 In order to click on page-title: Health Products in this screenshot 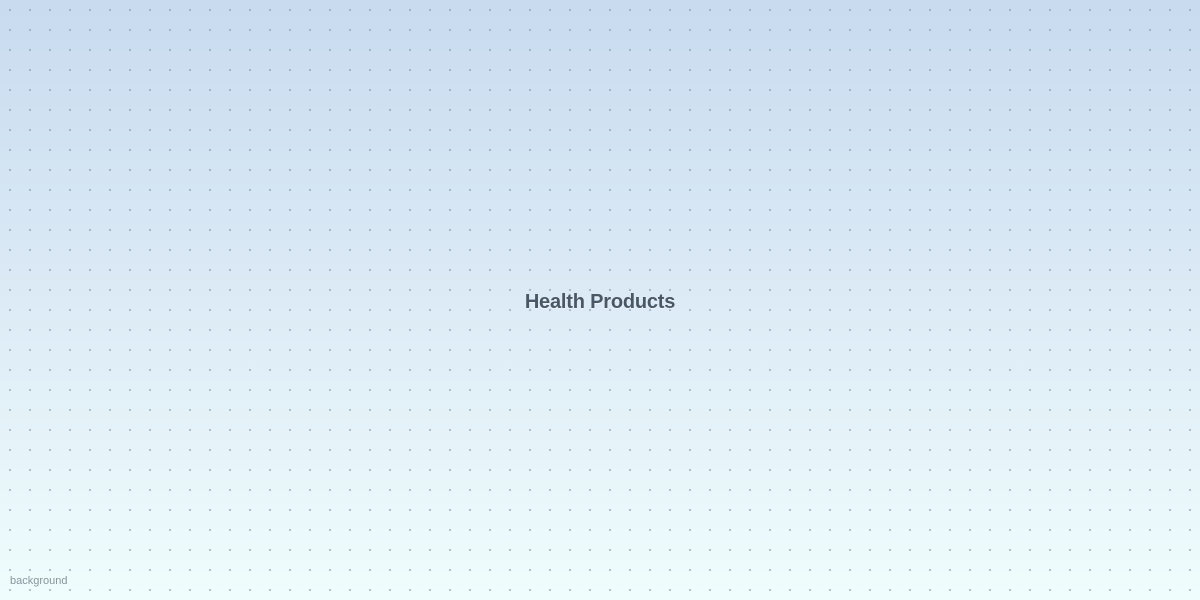, I will do `click(600, 302)`.